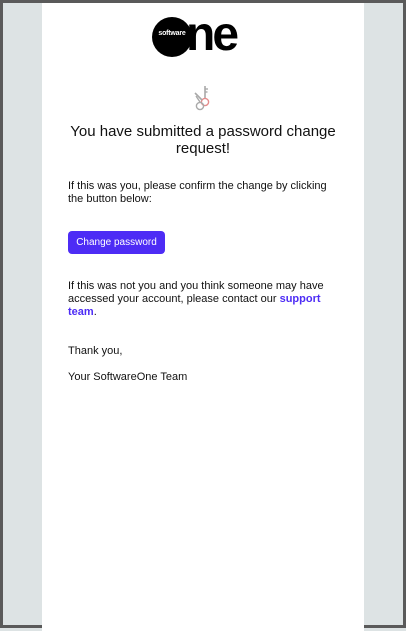  Describe the element at coordinates (212, 34) in the screenshot. I see `logo-large-text: ne` at that location.